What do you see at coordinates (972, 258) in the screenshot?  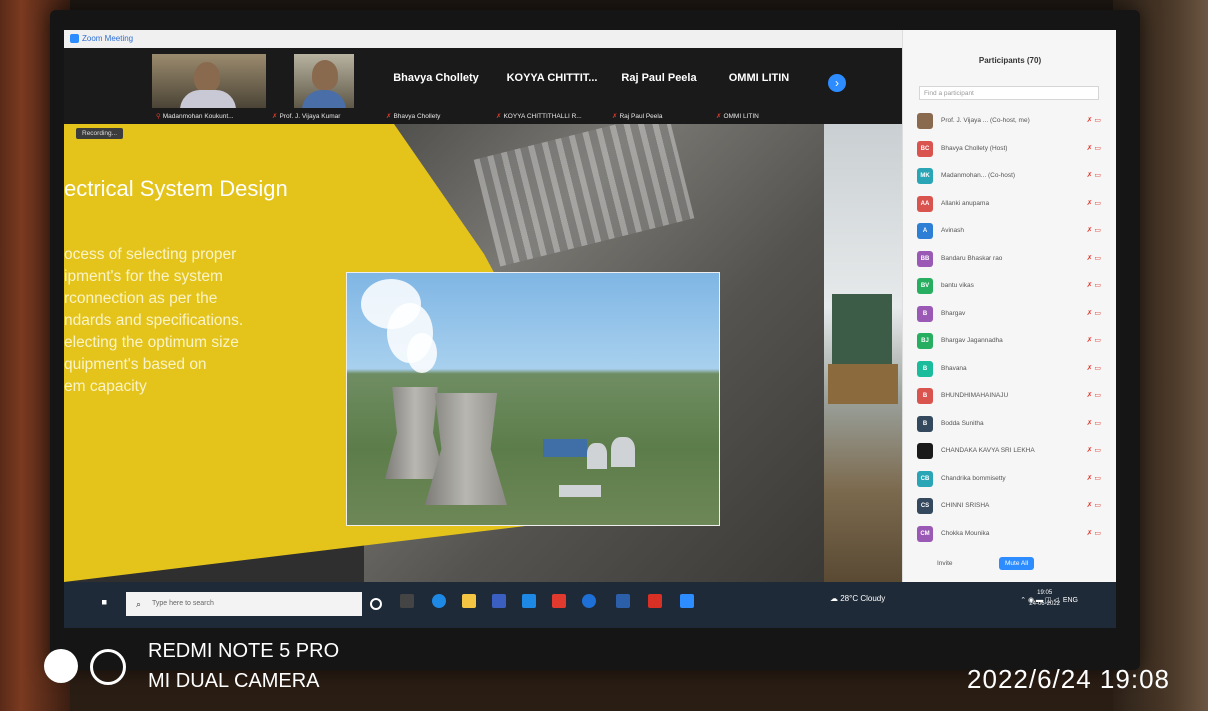 I see `participant-name: Bandaru Bhaskar rao` at bounding box center [972, 258].